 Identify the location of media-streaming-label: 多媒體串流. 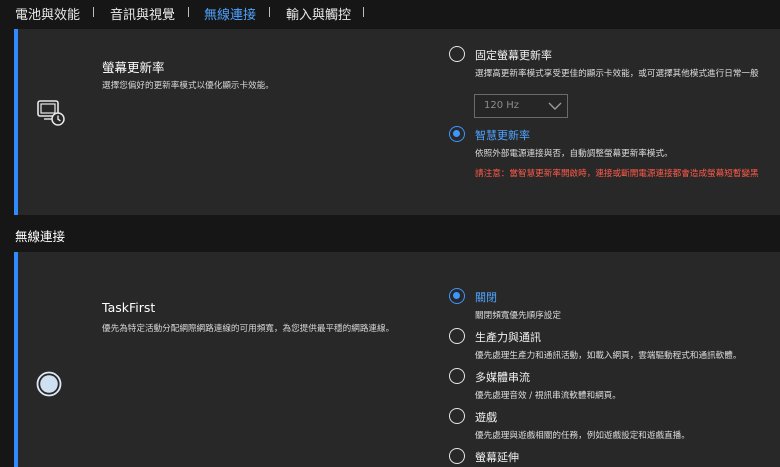
(502, 377).